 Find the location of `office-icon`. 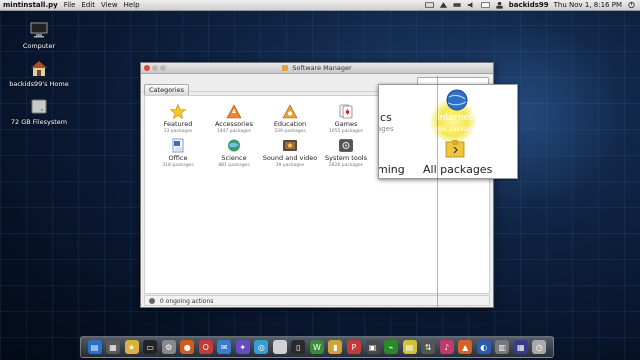

office-icon is located at coordinates (178, 145).